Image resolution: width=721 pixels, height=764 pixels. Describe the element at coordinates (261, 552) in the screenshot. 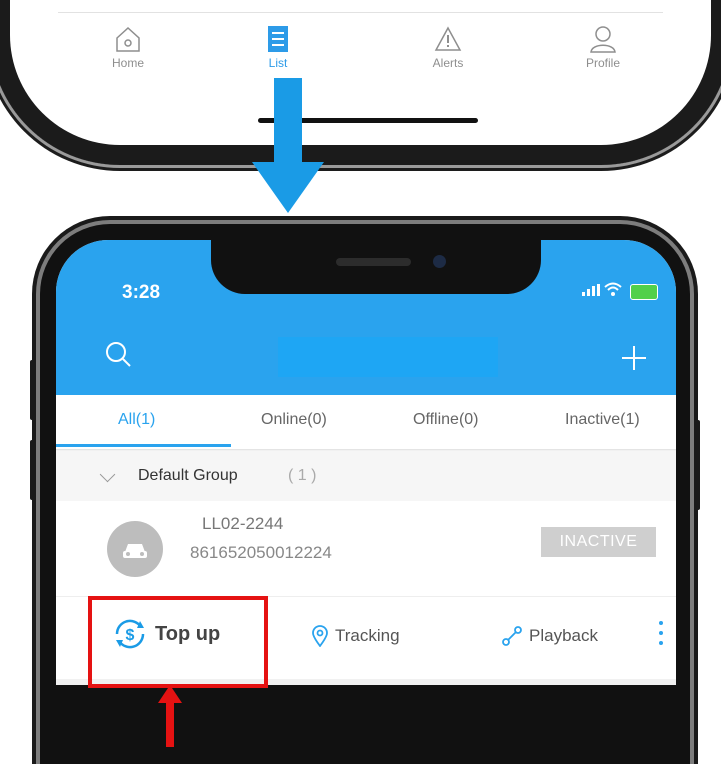

I see `vehicle-imei: 861652050012224` at that location.